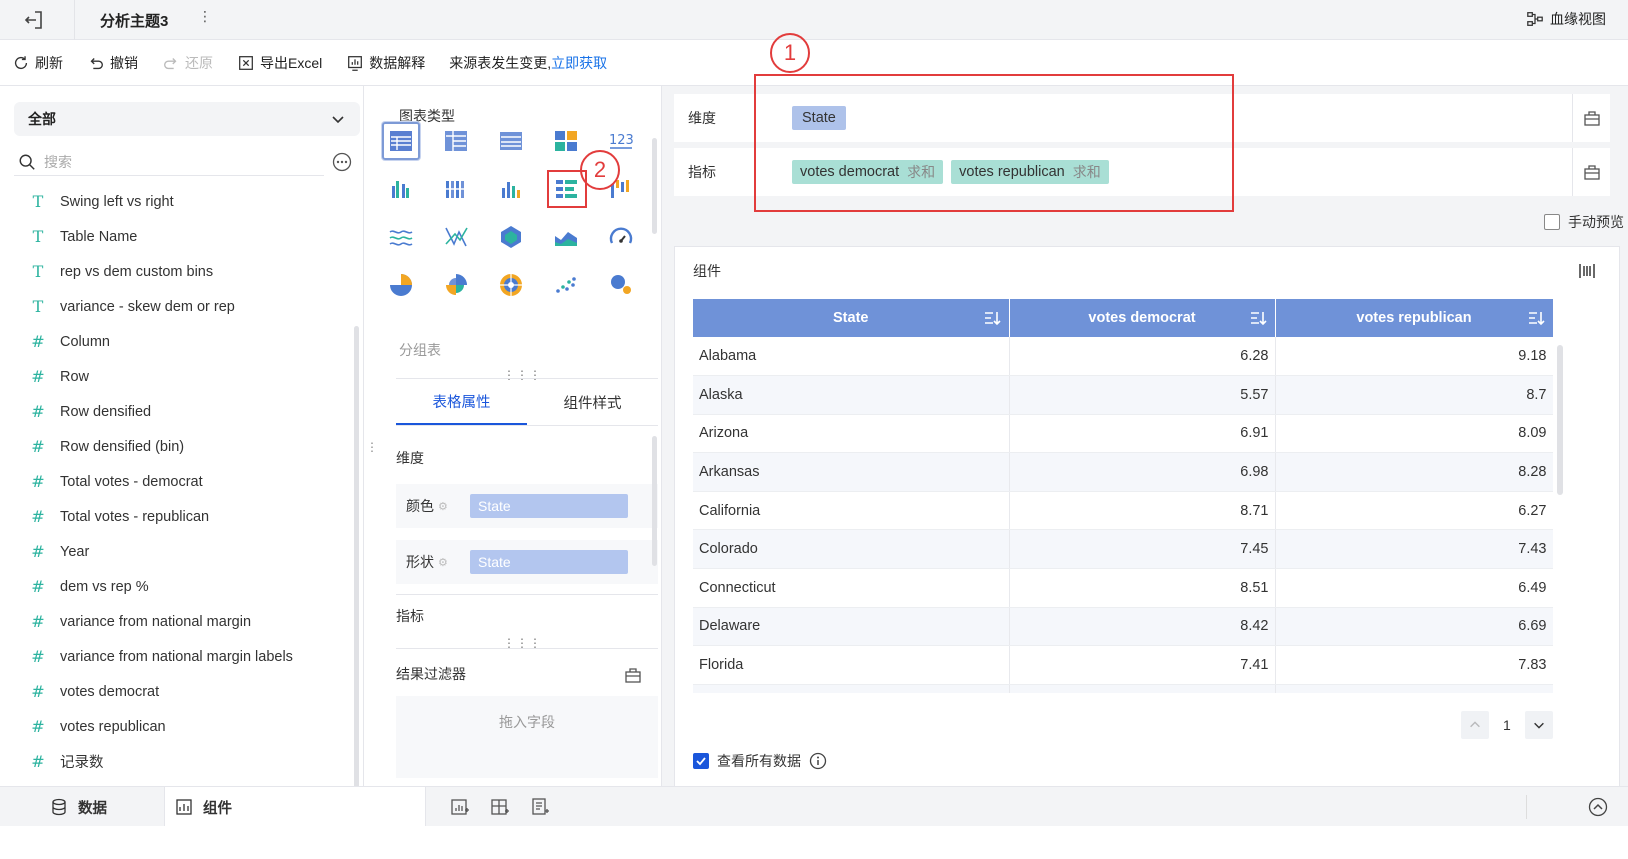 The height and width of the screenshot is (859, 1628). Describe the element at coordinates (1142, 318) in the screenshot. I see `column-header: votes democrat` at that location.